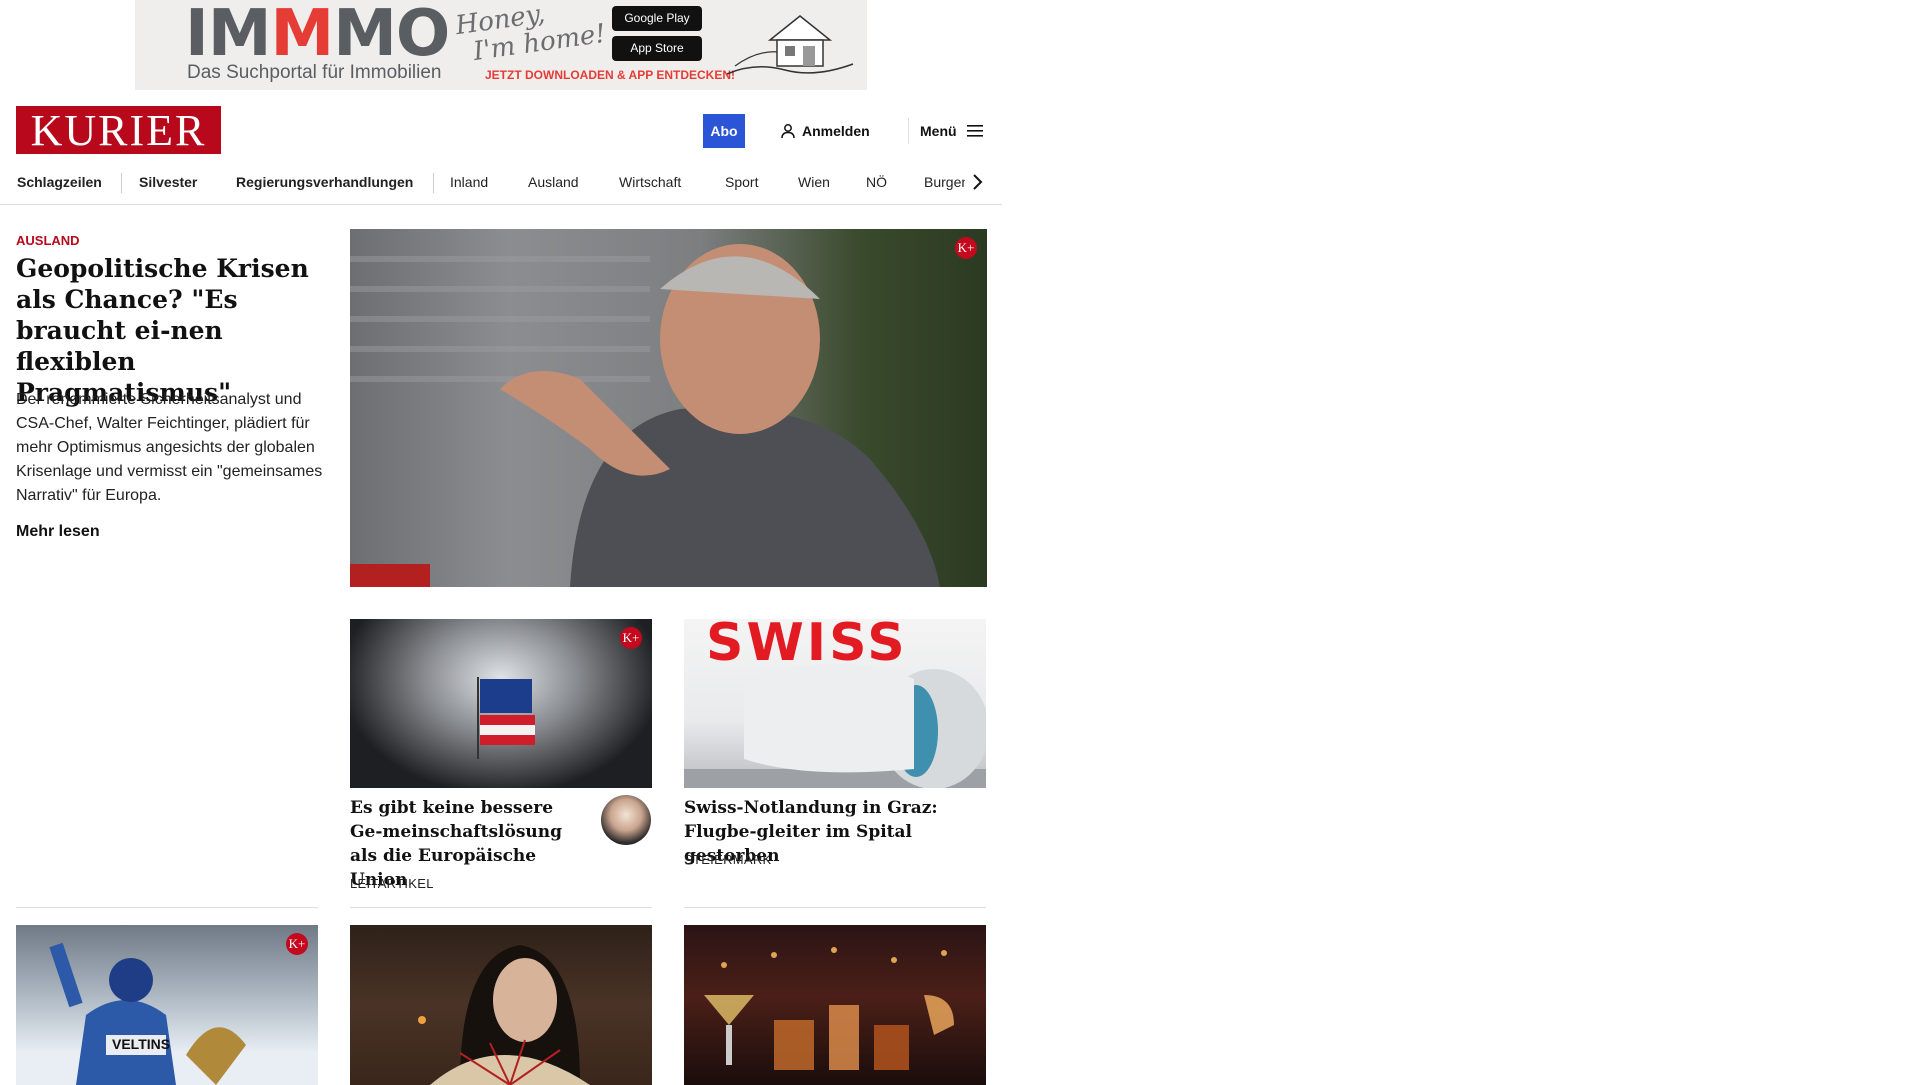 Image resolution: width=1920 pixels, height=1085 pixels. I want to click on nav-item-noe: NÖ, so click(876, 182).